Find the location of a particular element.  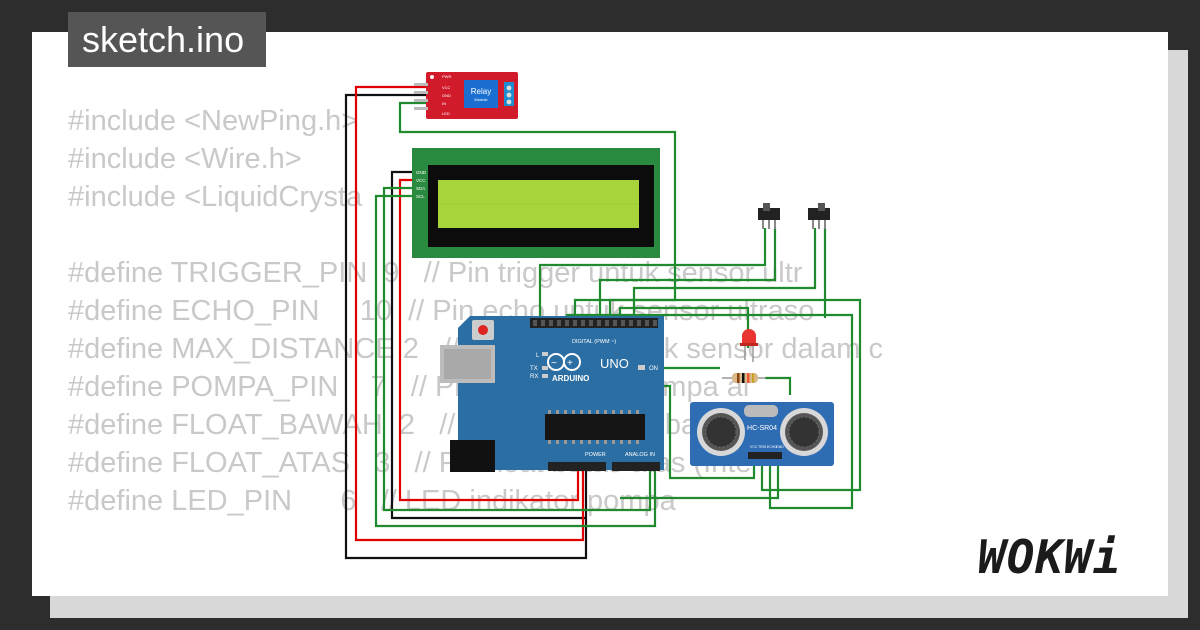

dc-jack is located at coordinates (472, 456).